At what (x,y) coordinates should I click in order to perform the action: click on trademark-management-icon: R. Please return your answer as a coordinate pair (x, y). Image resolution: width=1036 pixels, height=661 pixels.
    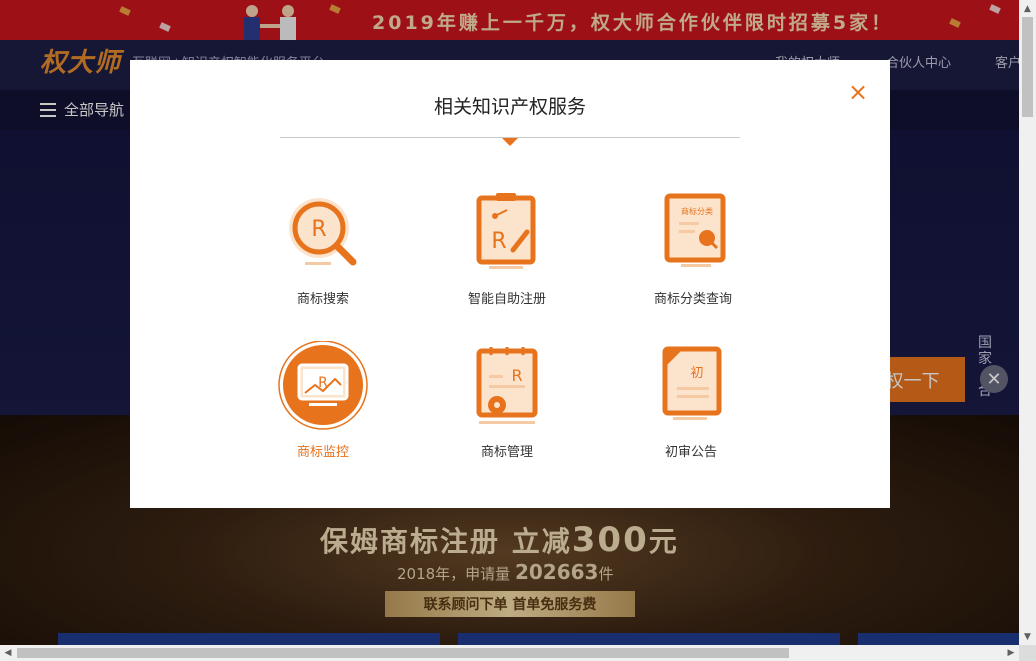
    Looking at the image, I should click on (507, 385).